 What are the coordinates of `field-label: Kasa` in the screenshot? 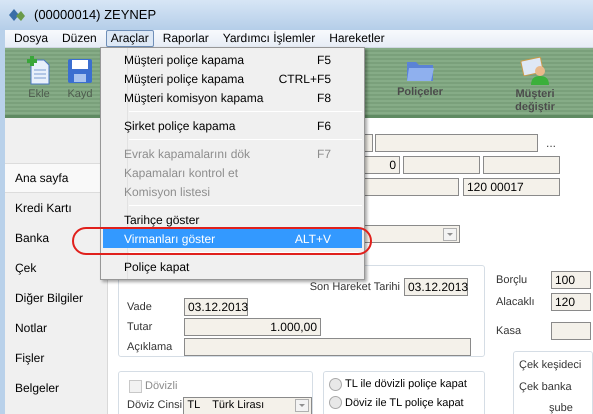 It's located at (509, 331).